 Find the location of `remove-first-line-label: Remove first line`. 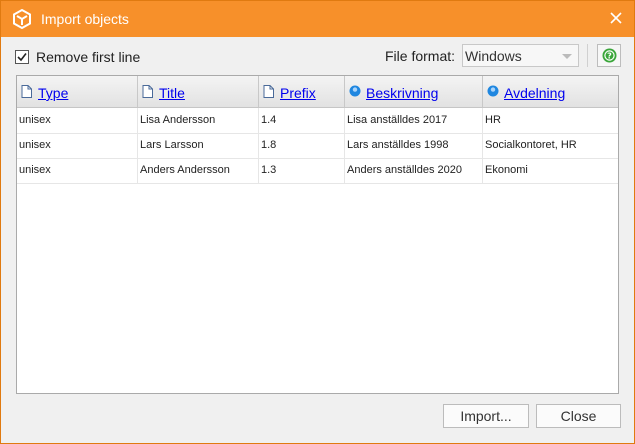

remove-first-line-label: Remove first line is located at coordinates (88, 57).